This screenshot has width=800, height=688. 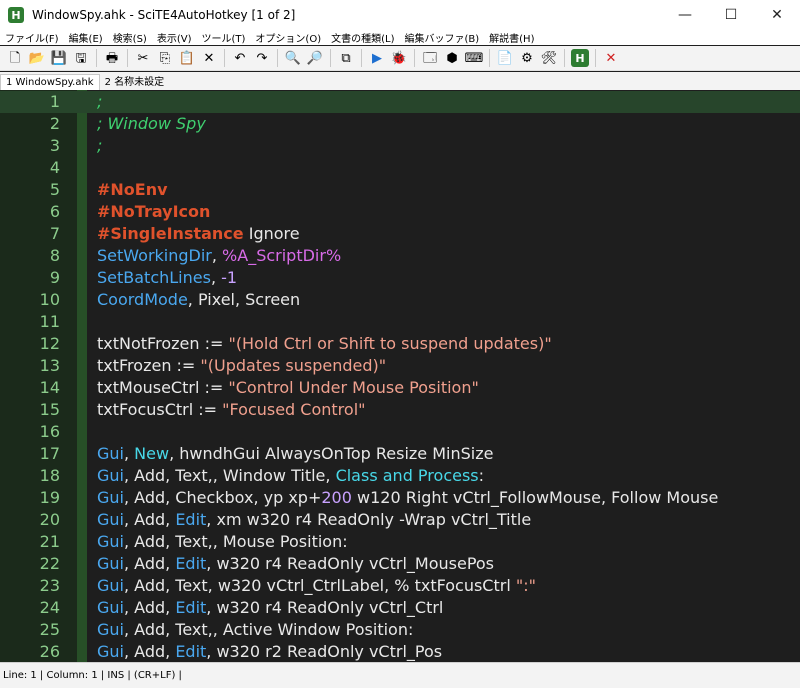 What do you see at coordinates (400, 322) in the screenshot?
I see `code-line: 11` at bounding box center [400, 322].